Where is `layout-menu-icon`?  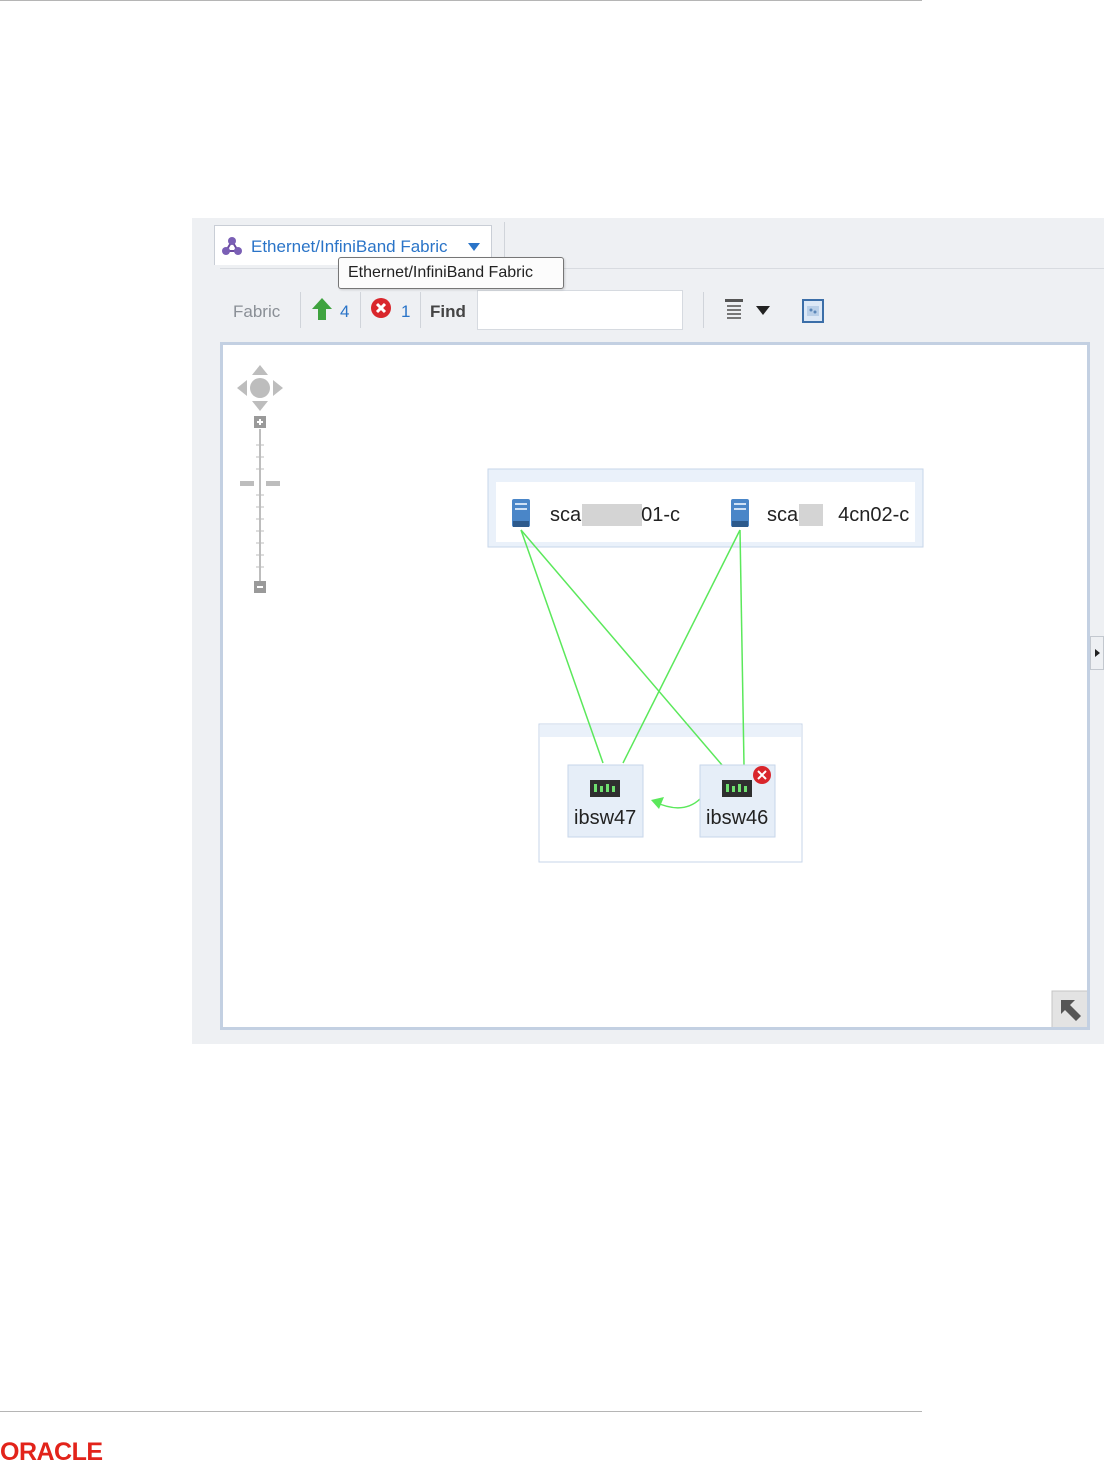 layout-menu-icon is located at coordinates (734, 310).